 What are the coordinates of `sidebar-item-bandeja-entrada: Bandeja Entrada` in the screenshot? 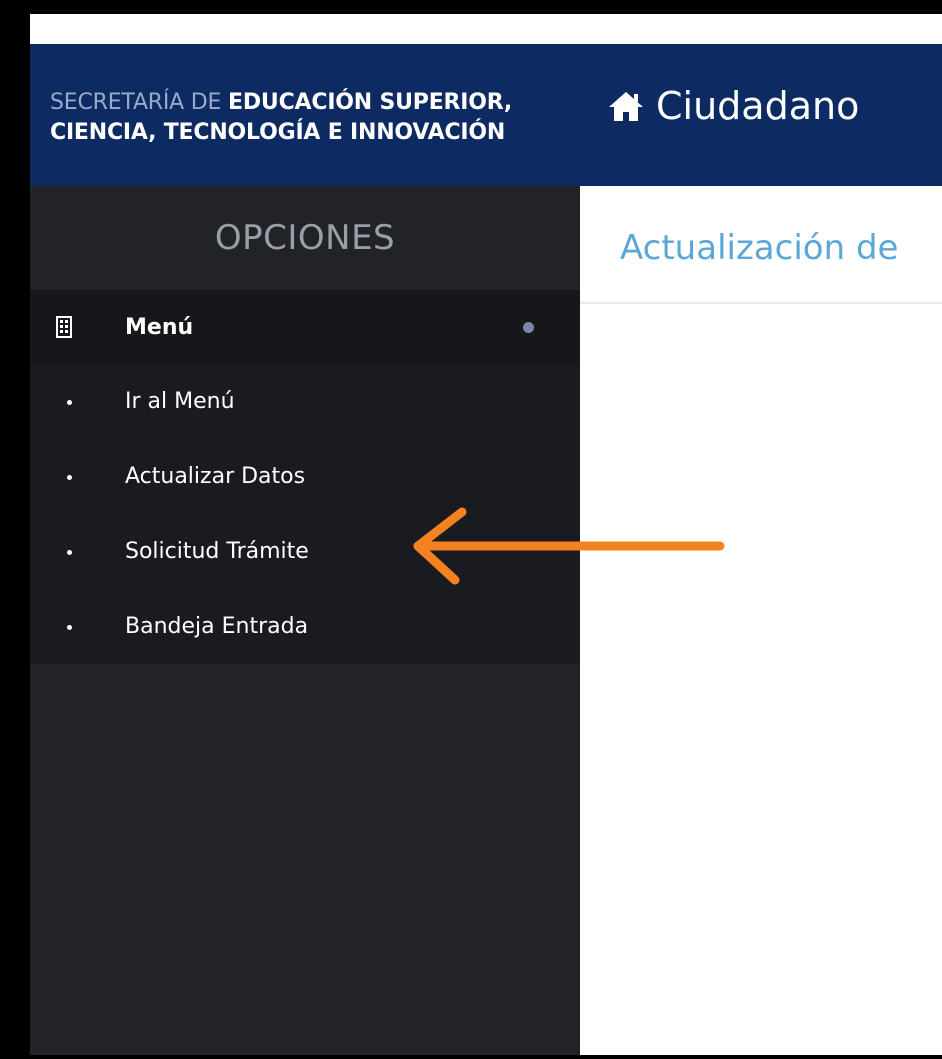 It's located at (305, 626).